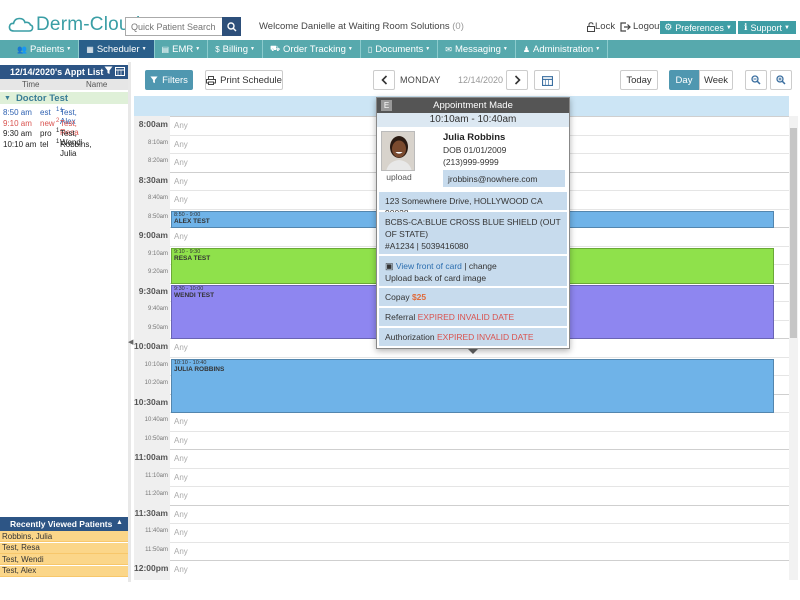 Image resolution: width=800 pixels, height=600 pixels. What do you see at coordinates (47, 123) in the screenshot?
I see `appt-type: new` at bounding box center [47, 123].